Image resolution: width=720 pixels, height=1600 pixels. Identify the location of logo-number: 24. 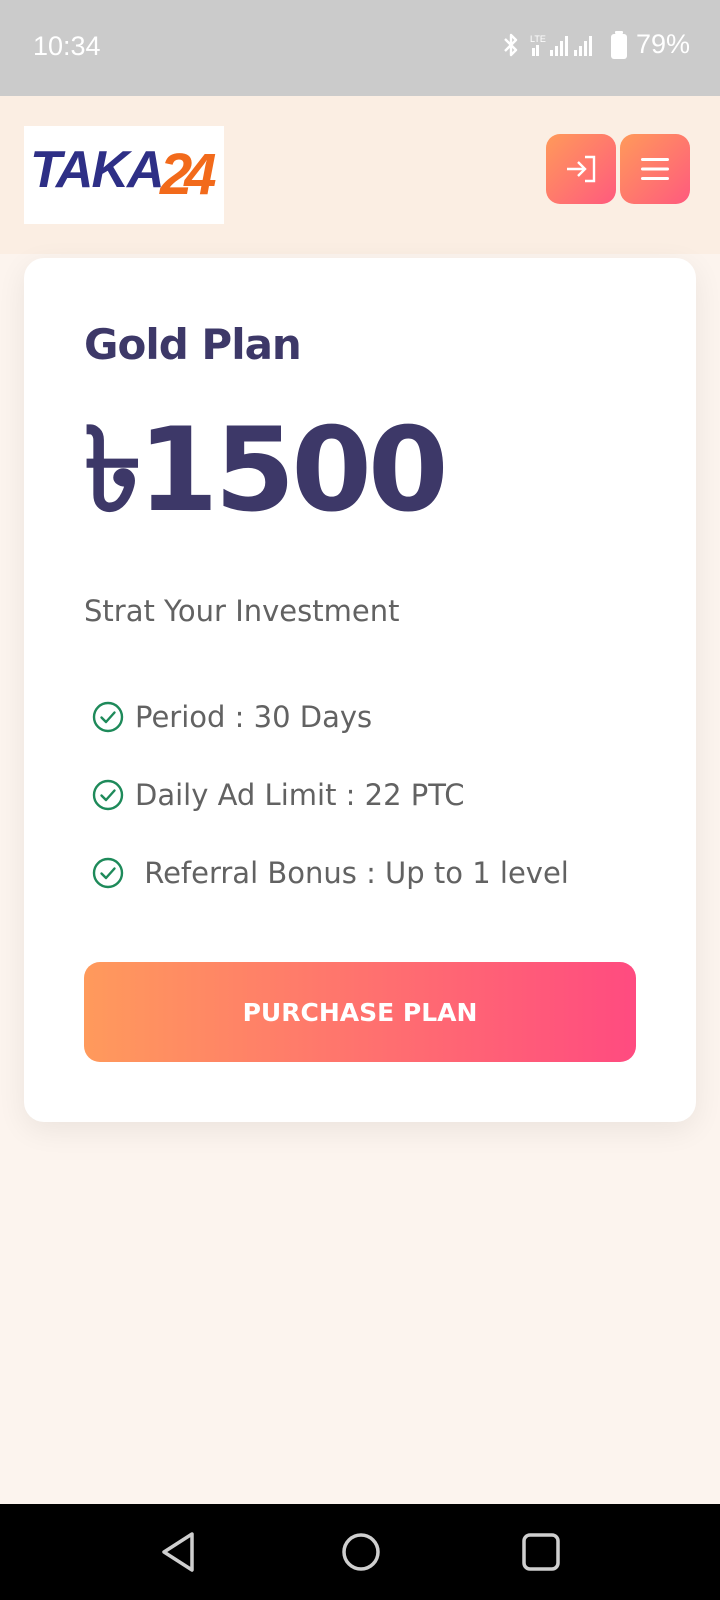
(188, 174).